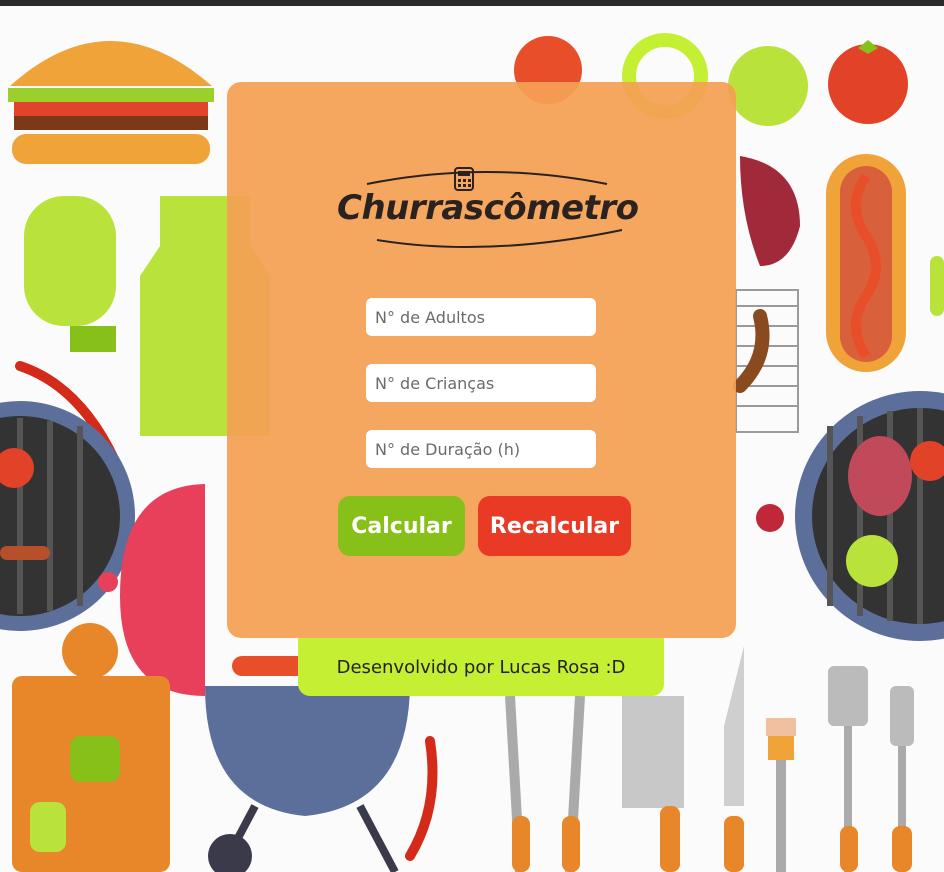 The width and height of the screenshot is (944, 872). What do you see at coordinates (111, 102) in the screenshot?
I see `burger-icon` at bounding box center [111, 102].